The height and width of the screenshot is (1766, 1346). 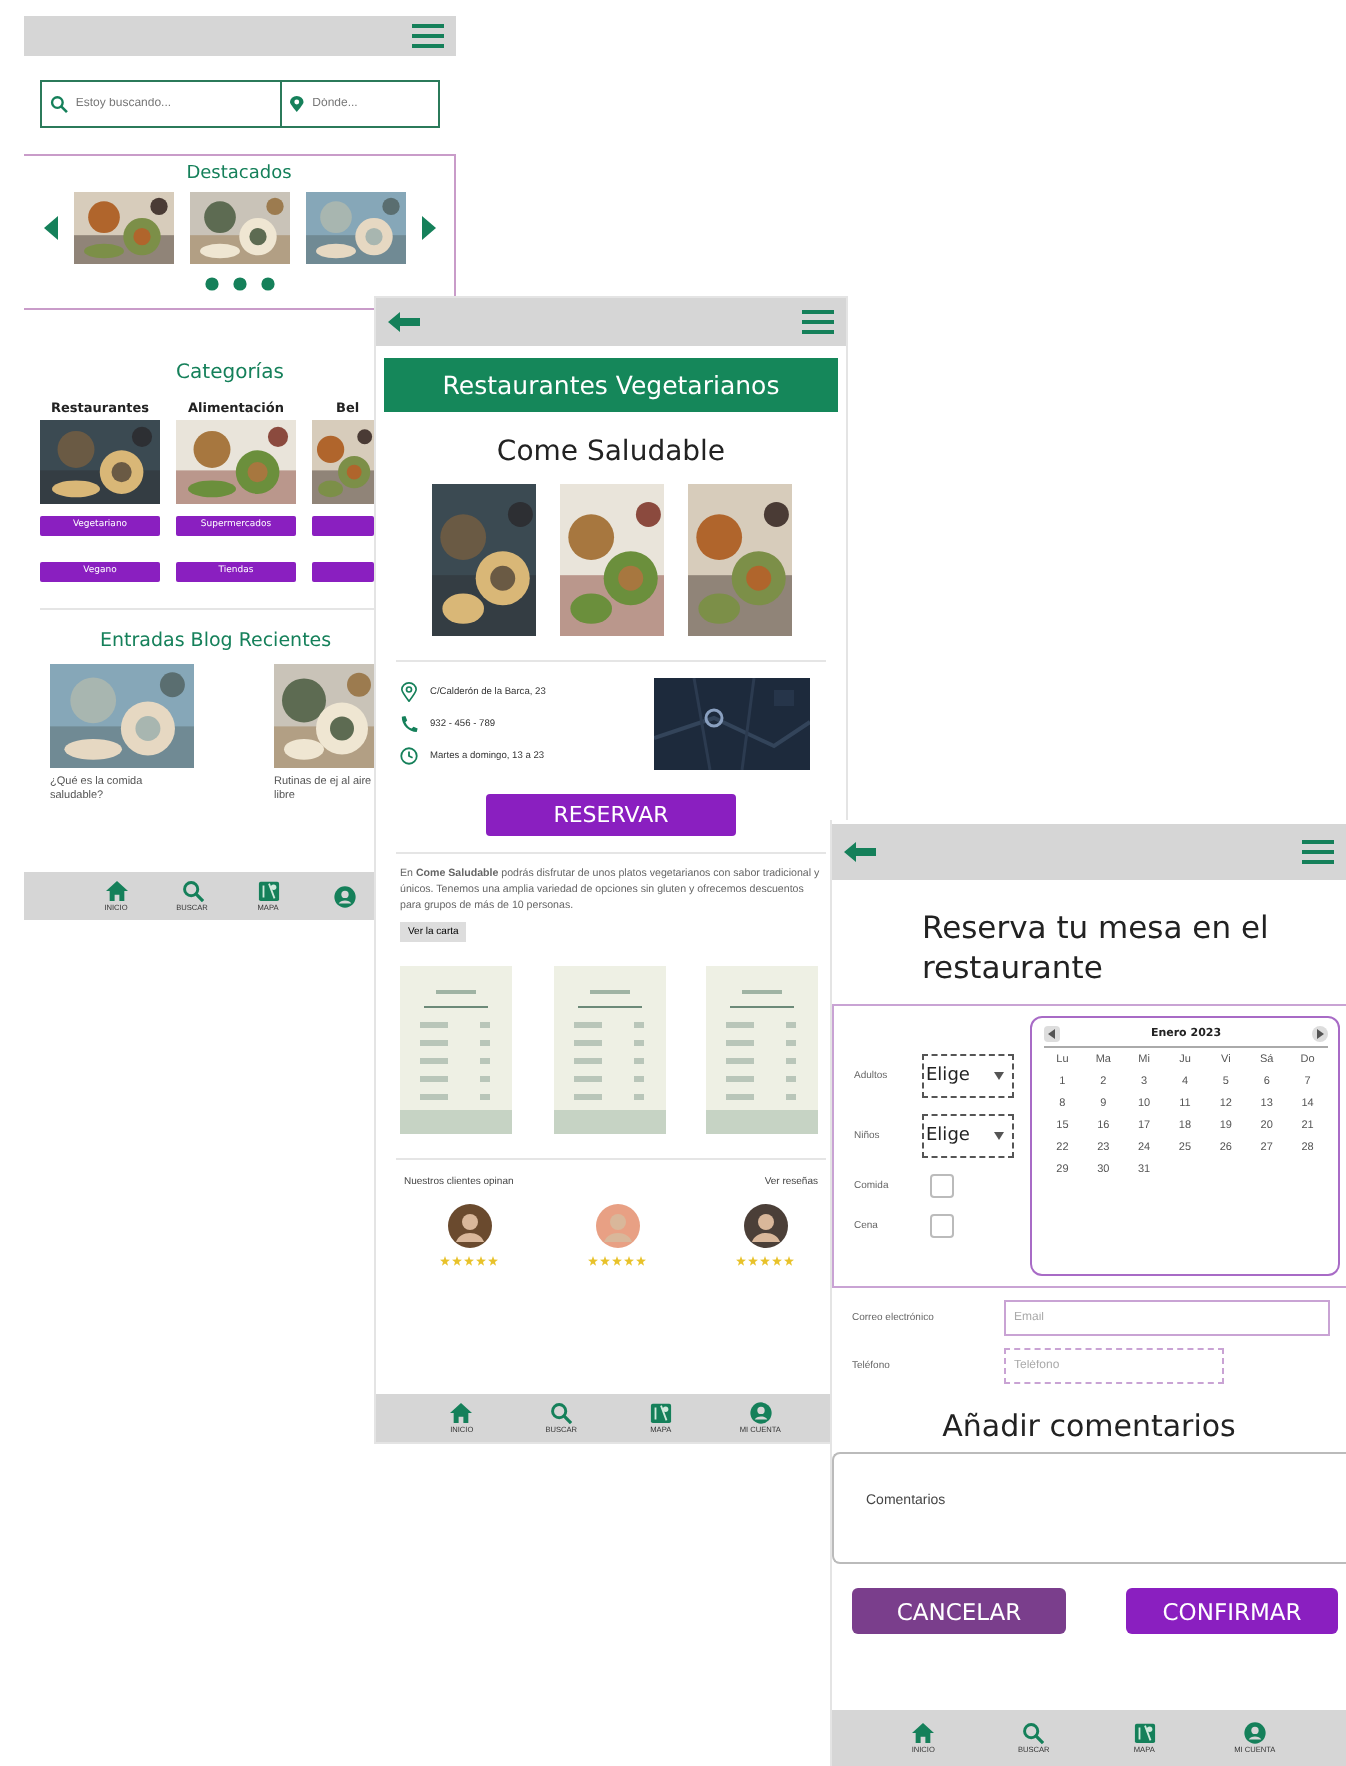 What do you see at coordinates (428, 228) in the screenshot?
I see `right-arrow-icon` at bounding box center [428, 228].